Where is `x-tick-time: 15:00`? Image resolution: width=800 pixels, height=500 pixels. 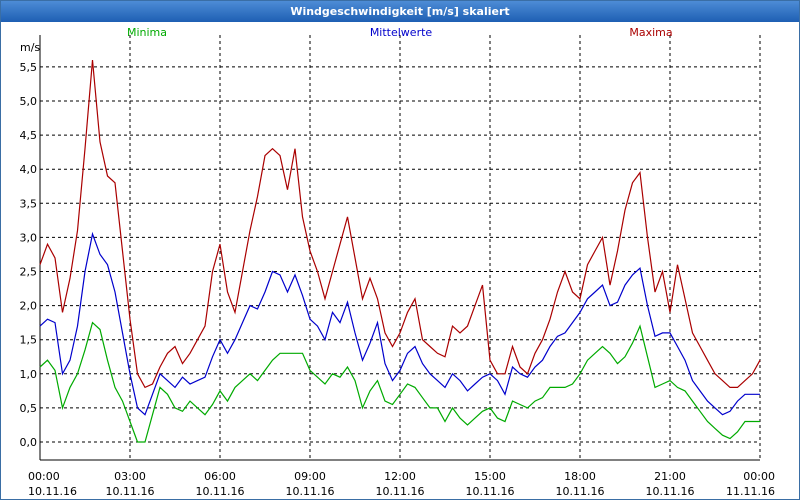
x-tick-time: 15:00 is located at coordinates (490, 476).